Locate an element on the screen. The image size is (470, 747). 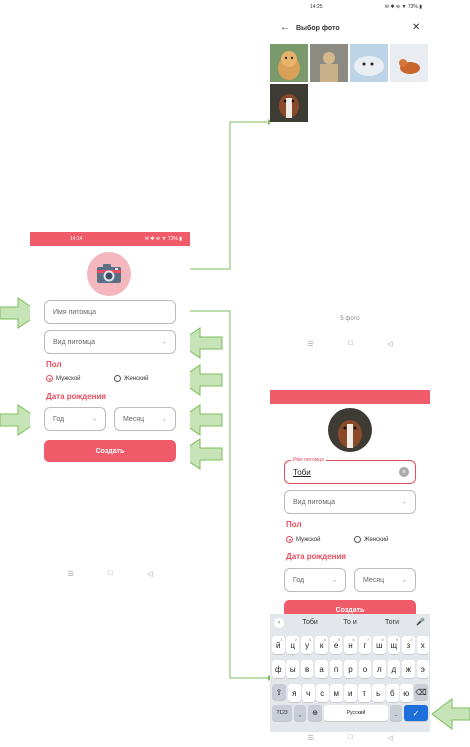
photo-thumb-fox is located at coordinates (409, 63).